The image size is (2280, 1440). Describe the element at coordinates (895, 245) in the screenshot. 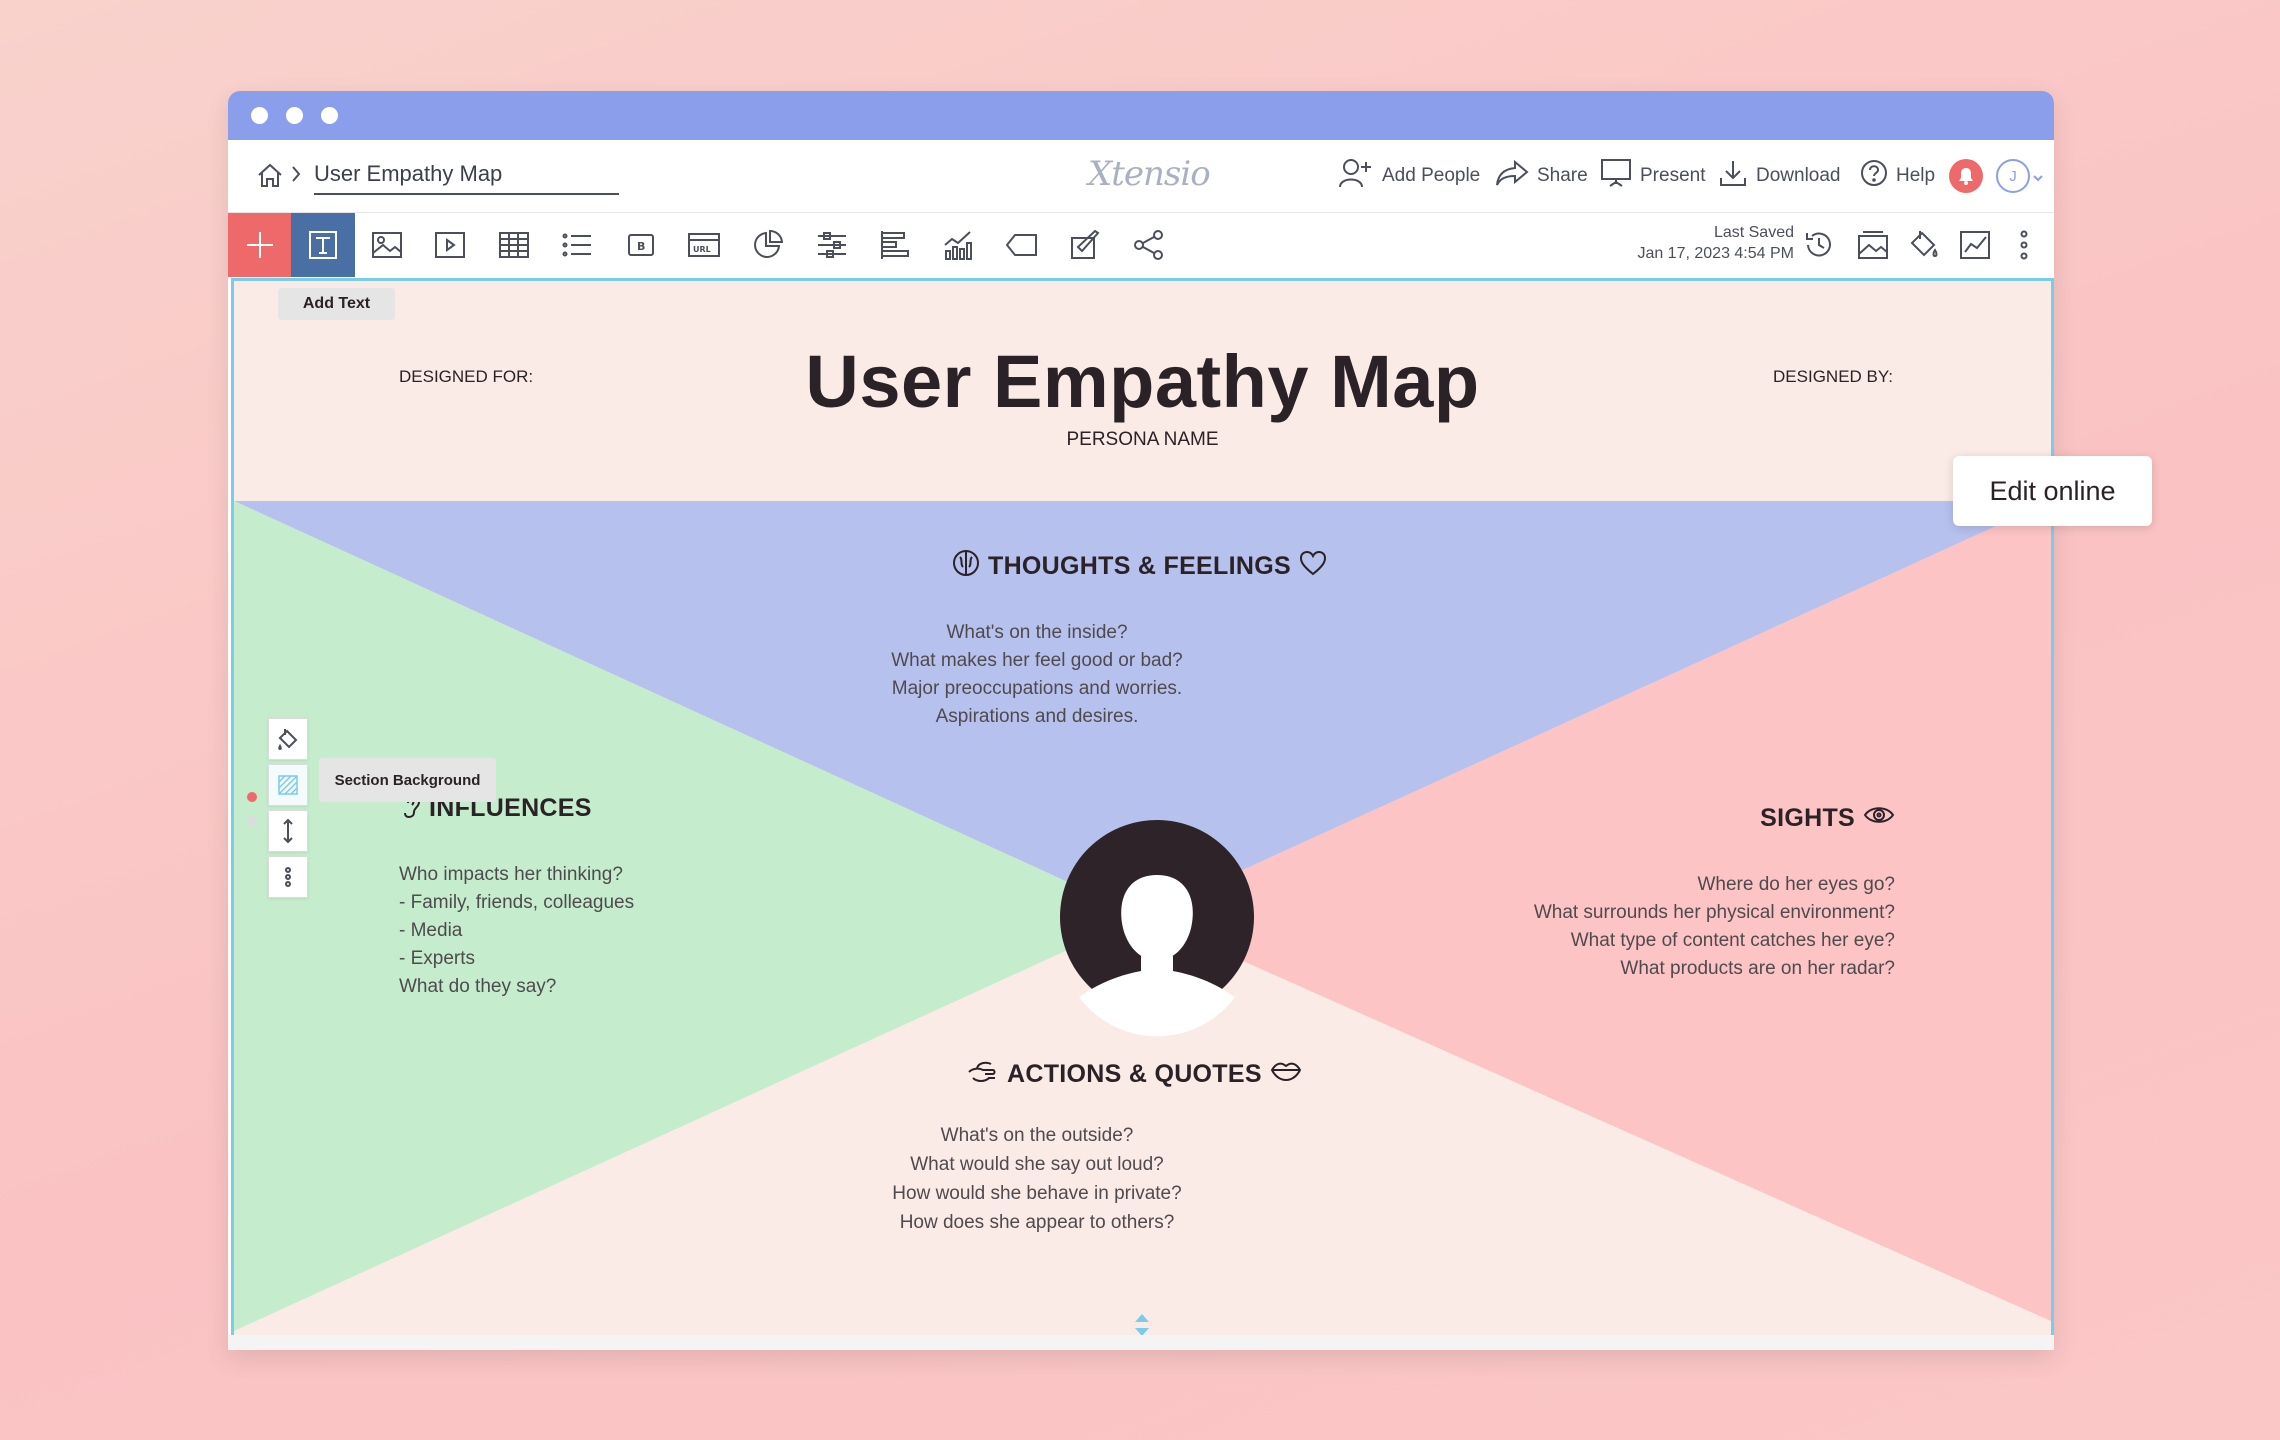

I see `bar-chart-icon` at that location.